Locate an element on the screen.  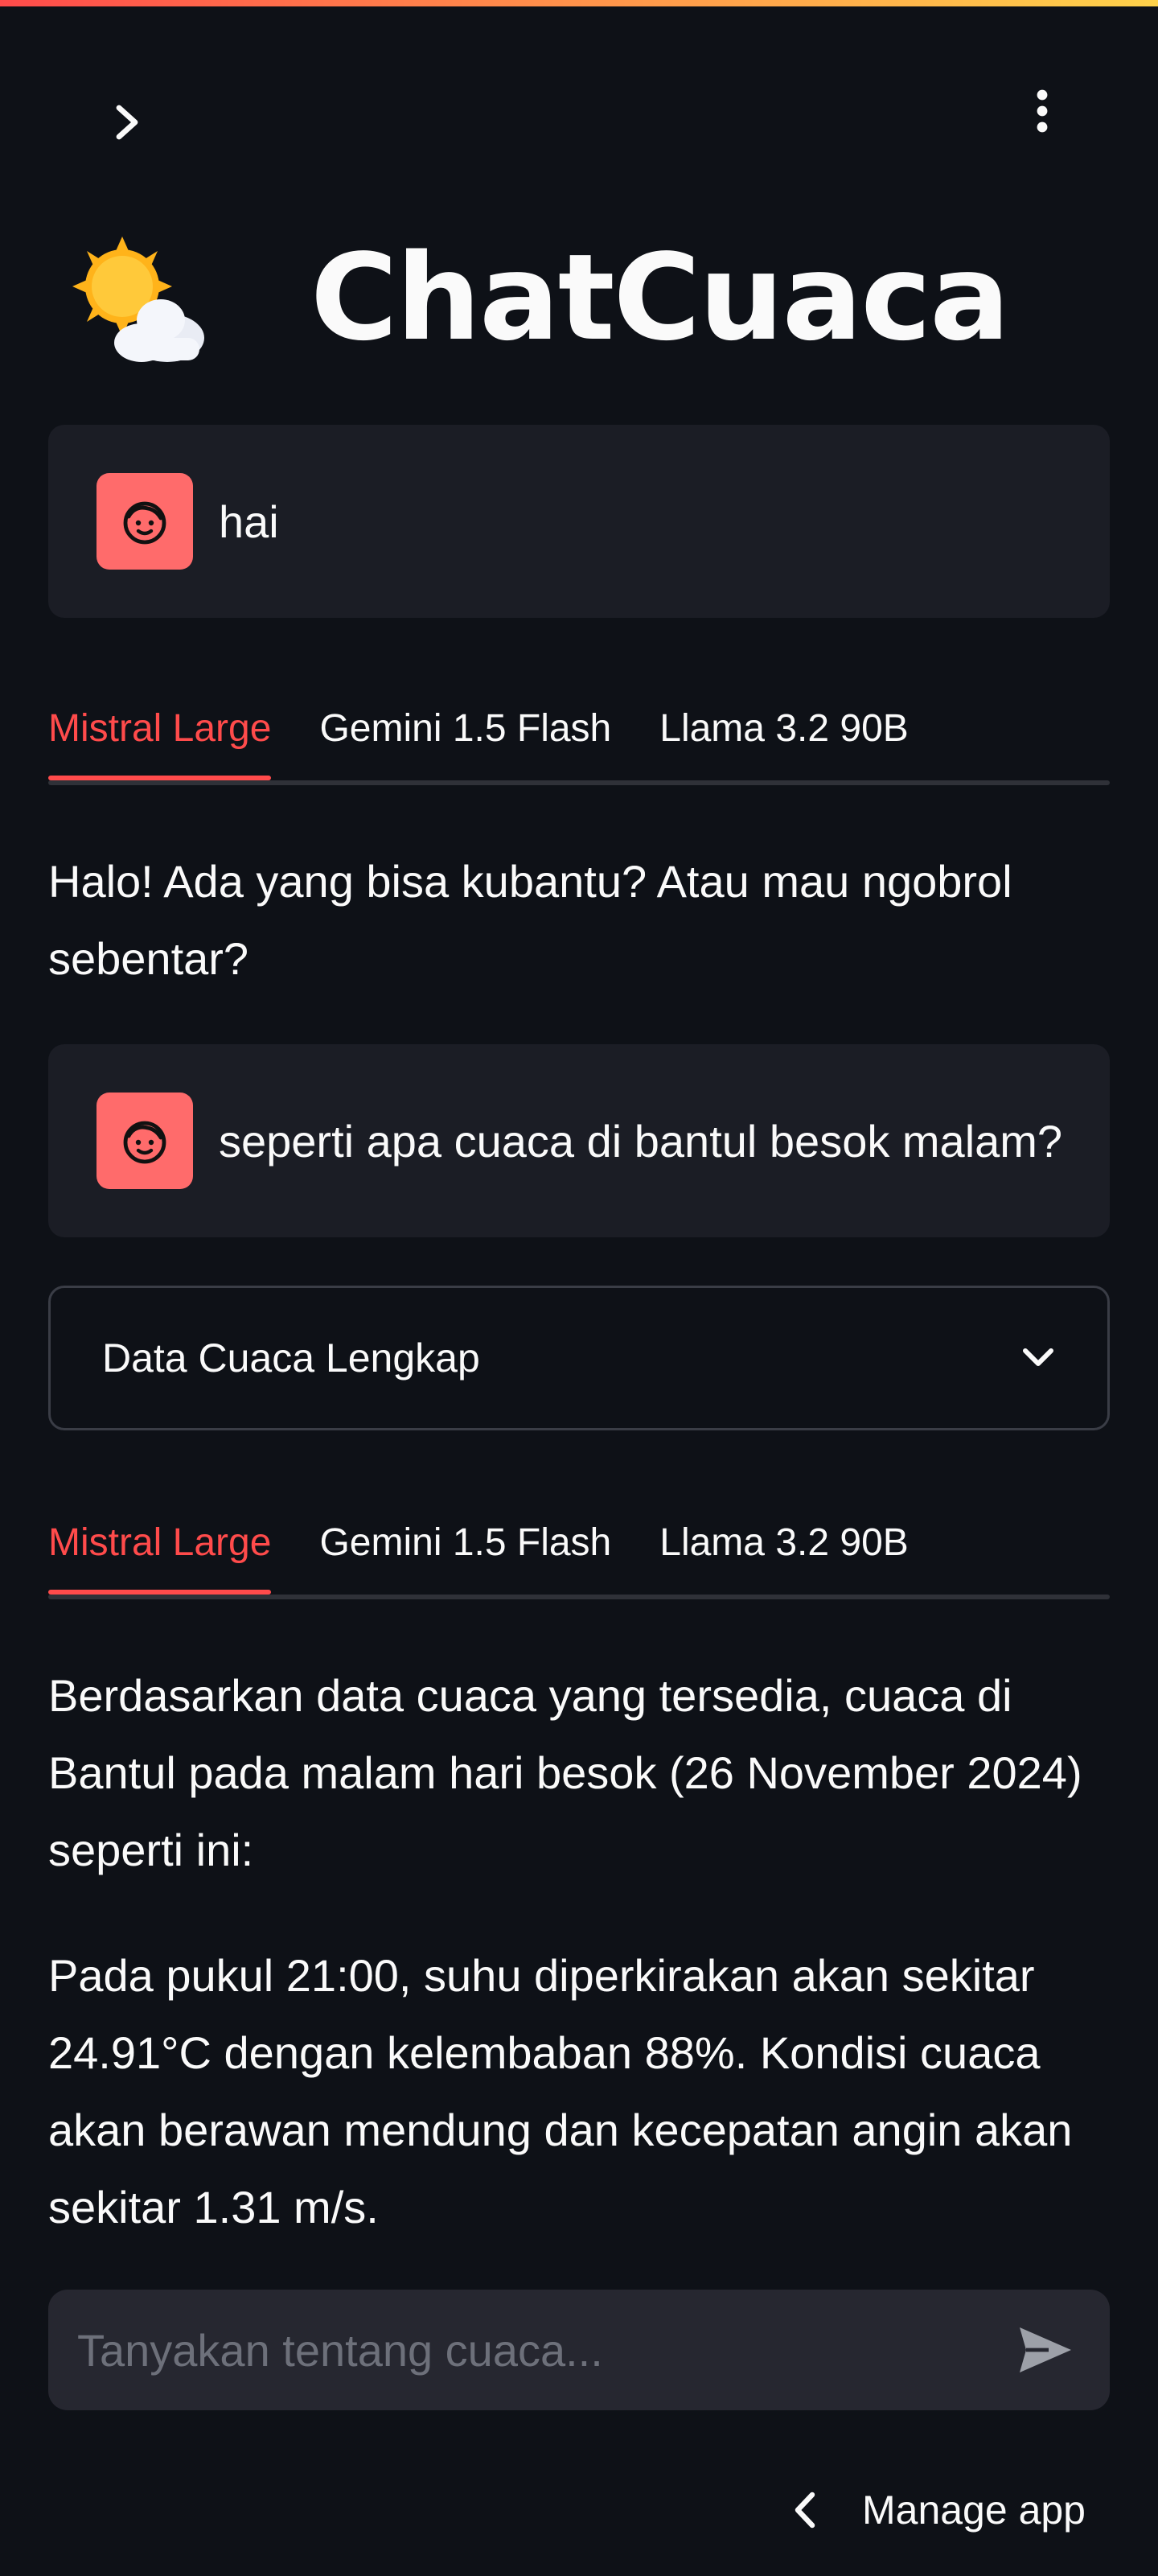
send-icon is located at coordinates (1045, 2349).